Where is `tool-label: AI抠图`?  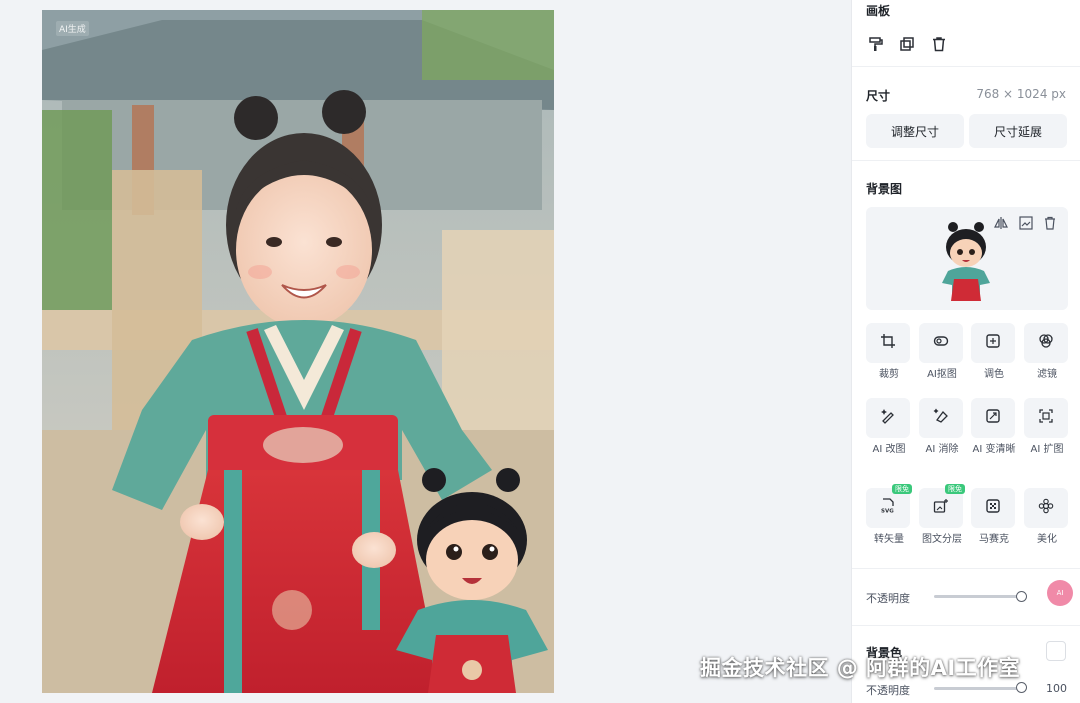 tool-label: AI抠图 is located at coordinates (942, 374).